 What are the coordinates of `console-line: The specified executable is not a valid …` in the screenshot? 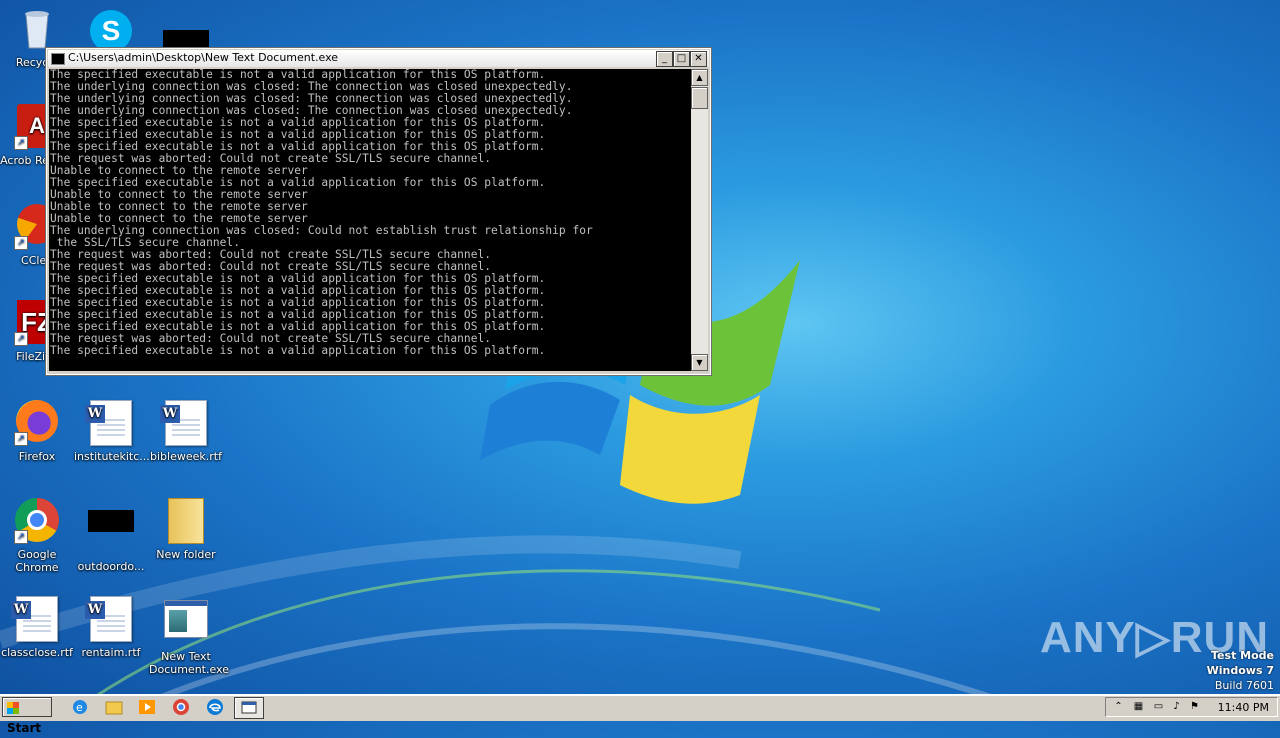 It's located at (298, 350).